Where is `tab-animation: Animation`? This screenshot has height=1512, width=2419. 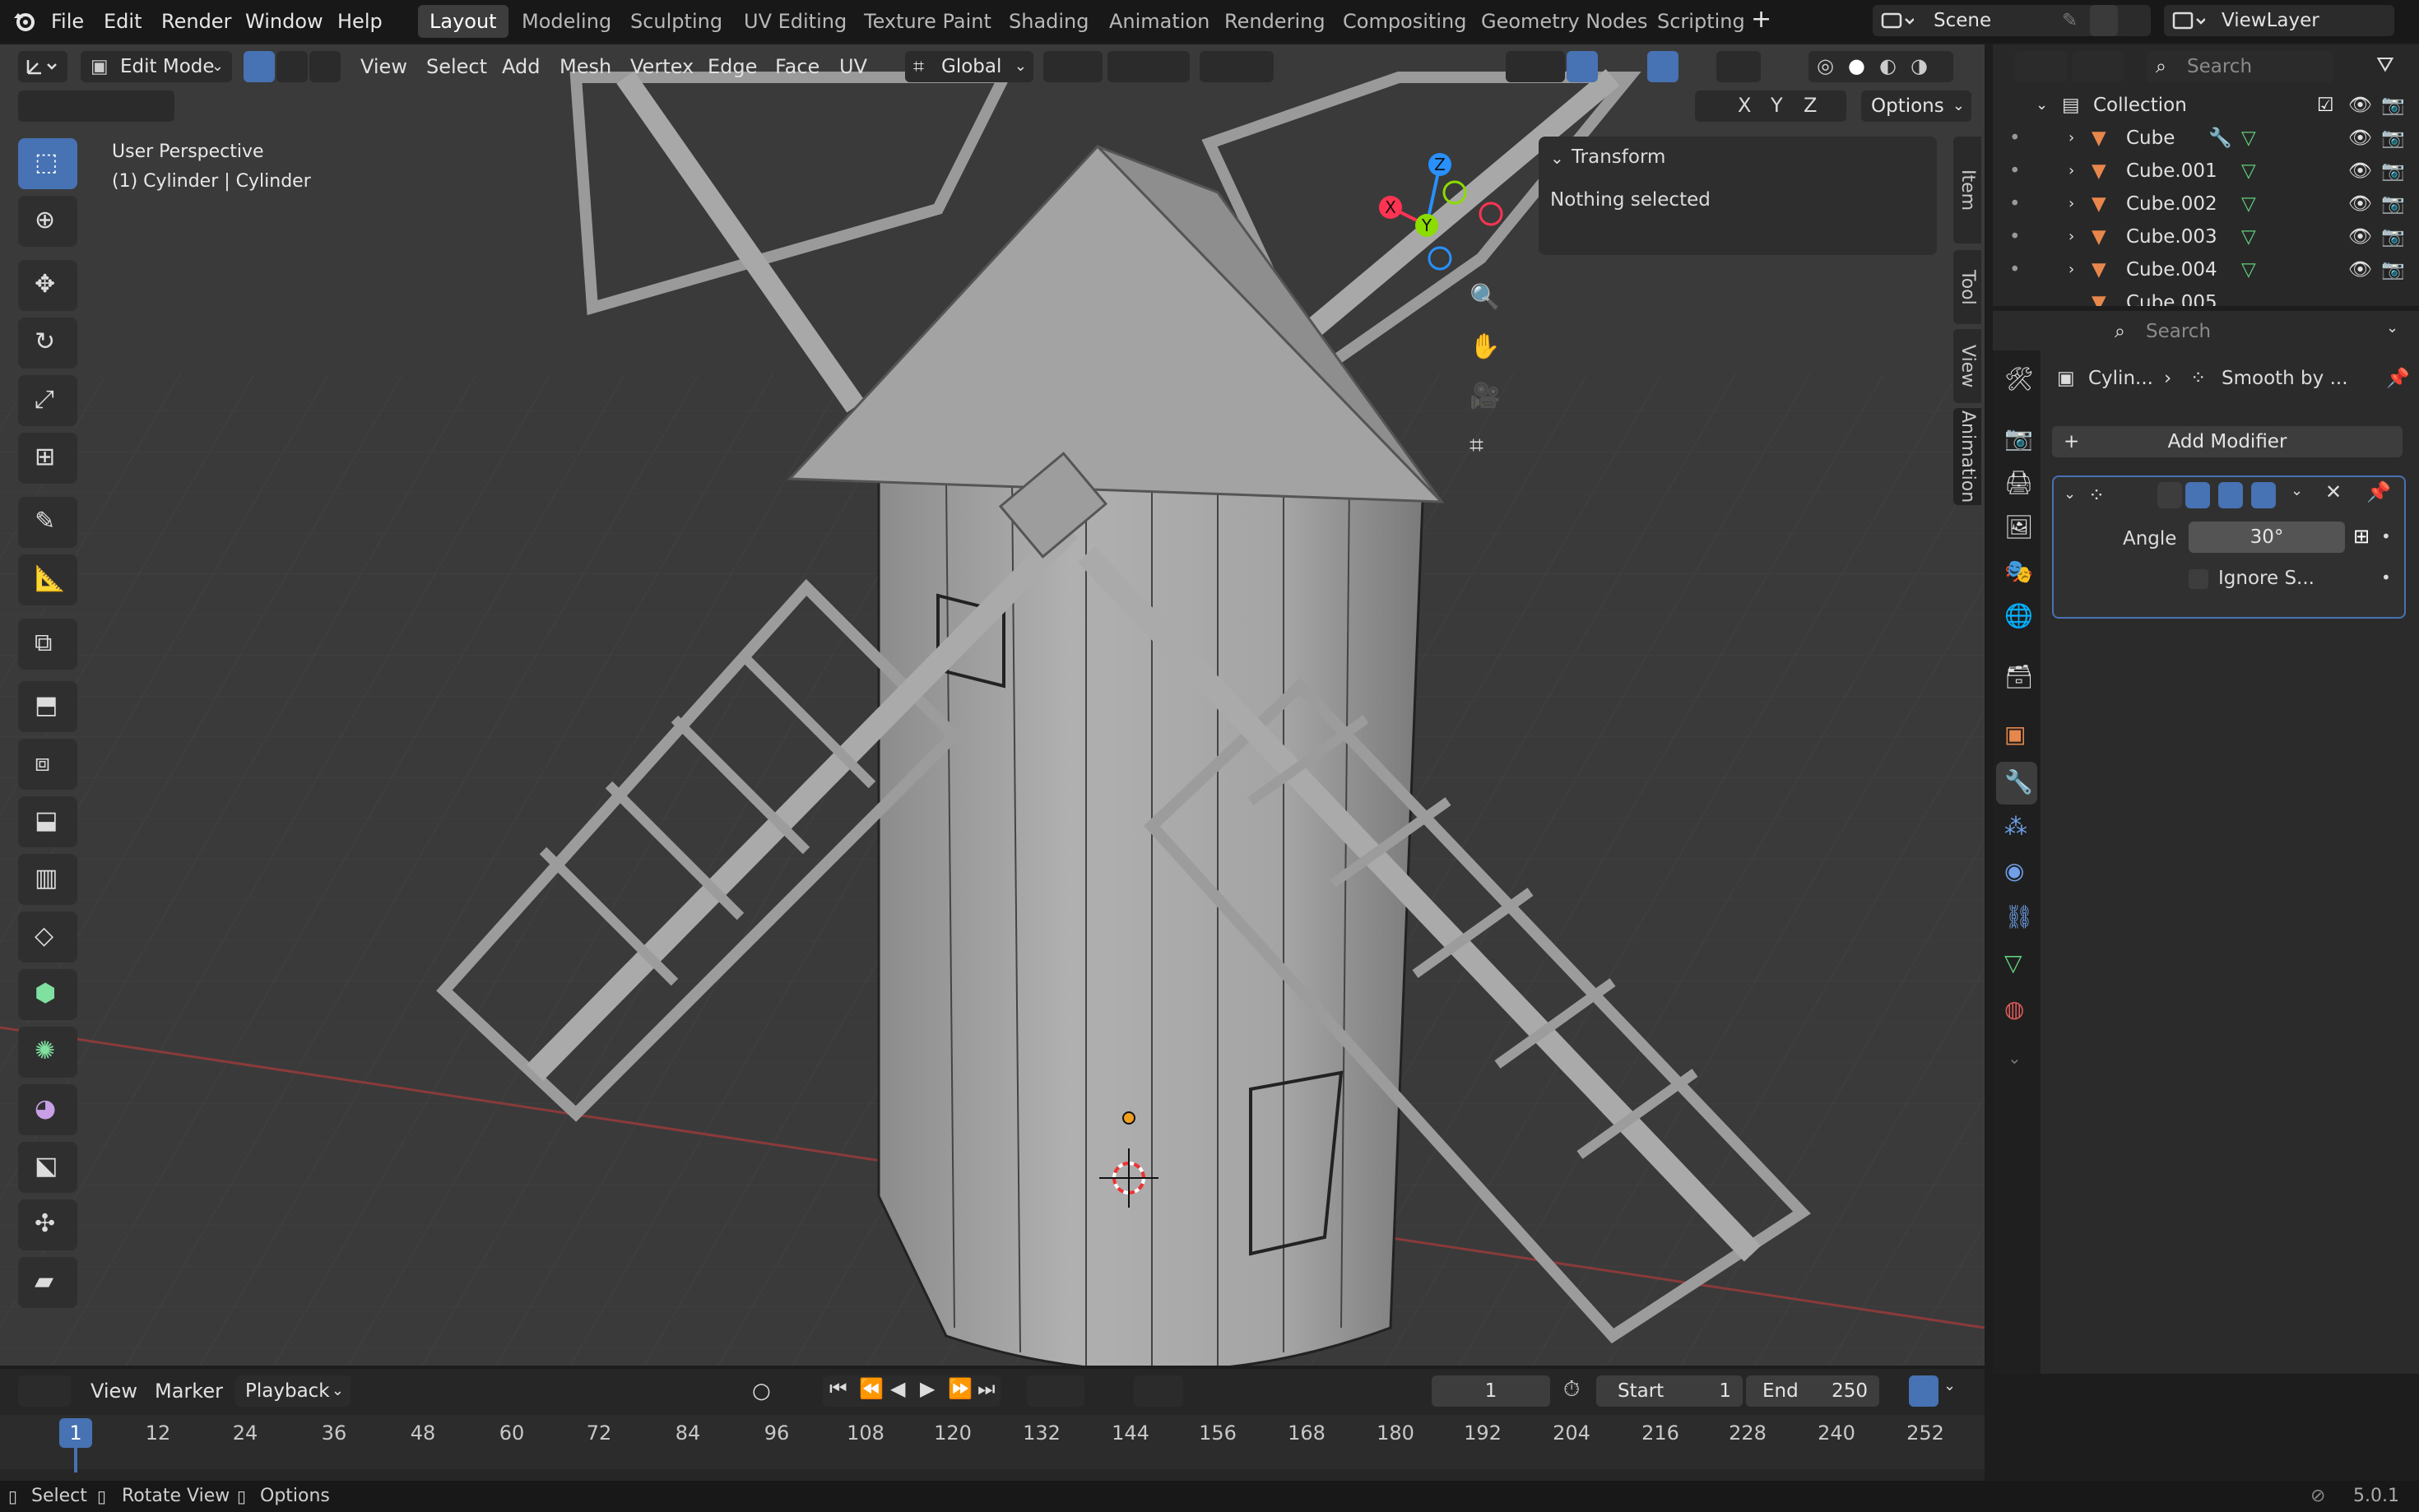
tab-animation: Animation is located at coordinates (1159, 21).